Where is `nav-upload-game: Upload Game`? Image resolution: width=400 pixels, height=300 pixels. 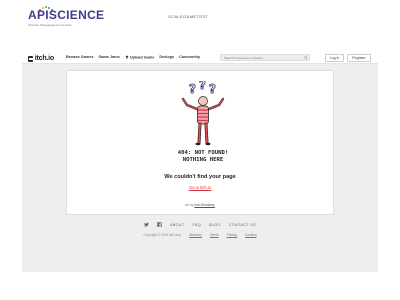
nav-upload-game: Upload Game is located at coordinates (140, 57).